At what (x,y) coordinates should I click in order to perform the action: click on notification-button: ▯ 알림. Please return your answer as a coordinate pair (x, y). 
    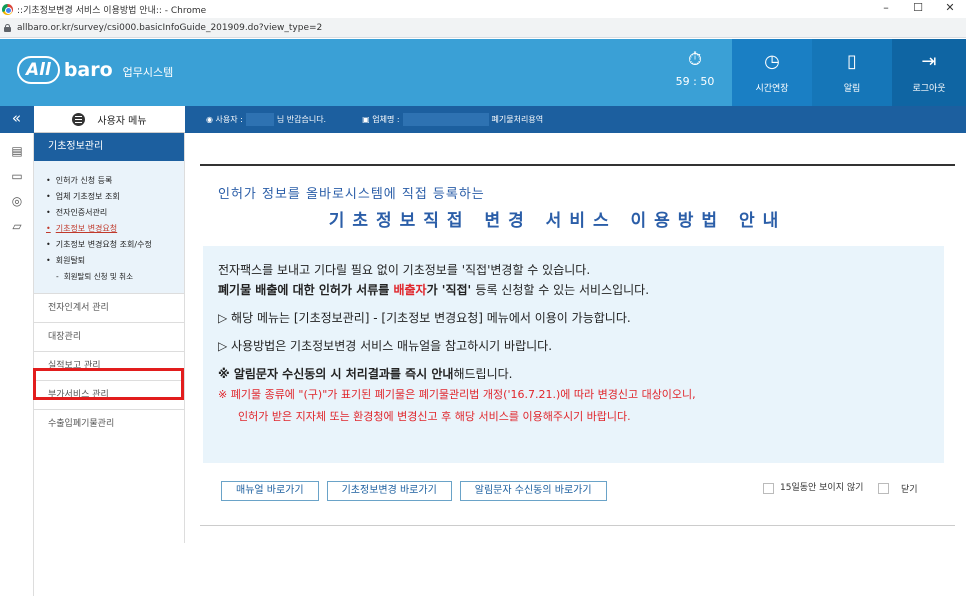
    Looking at the image, I should click on (852, 72).